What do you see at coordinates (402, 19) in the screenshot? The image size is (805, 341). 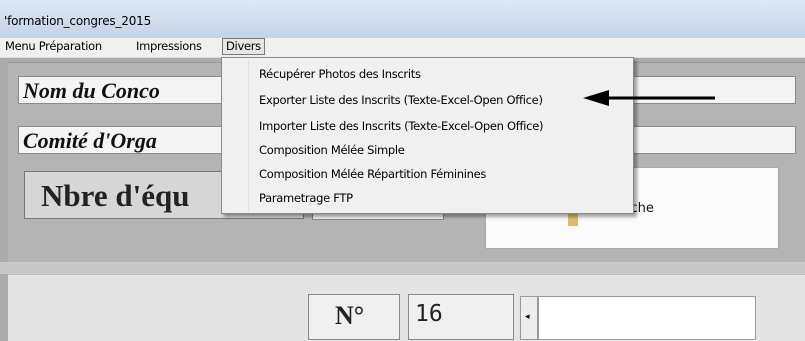 I see `title-bar: 'formation_congres_2015` at bounding box center [402, 19].